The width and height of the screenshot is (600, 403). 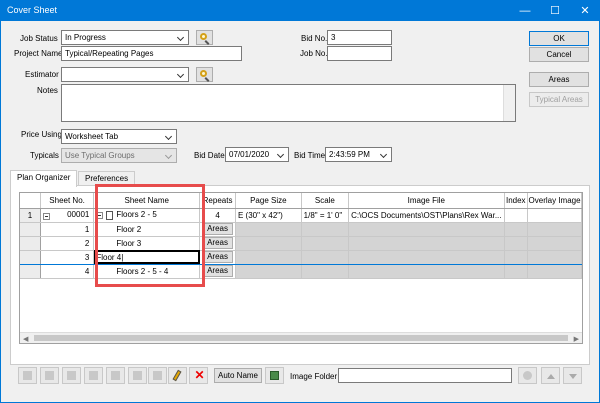 What do you see at coordinates (509, 103) in the screenshot?
I see `notes-scrollbar` at bounding box center [509, 103].